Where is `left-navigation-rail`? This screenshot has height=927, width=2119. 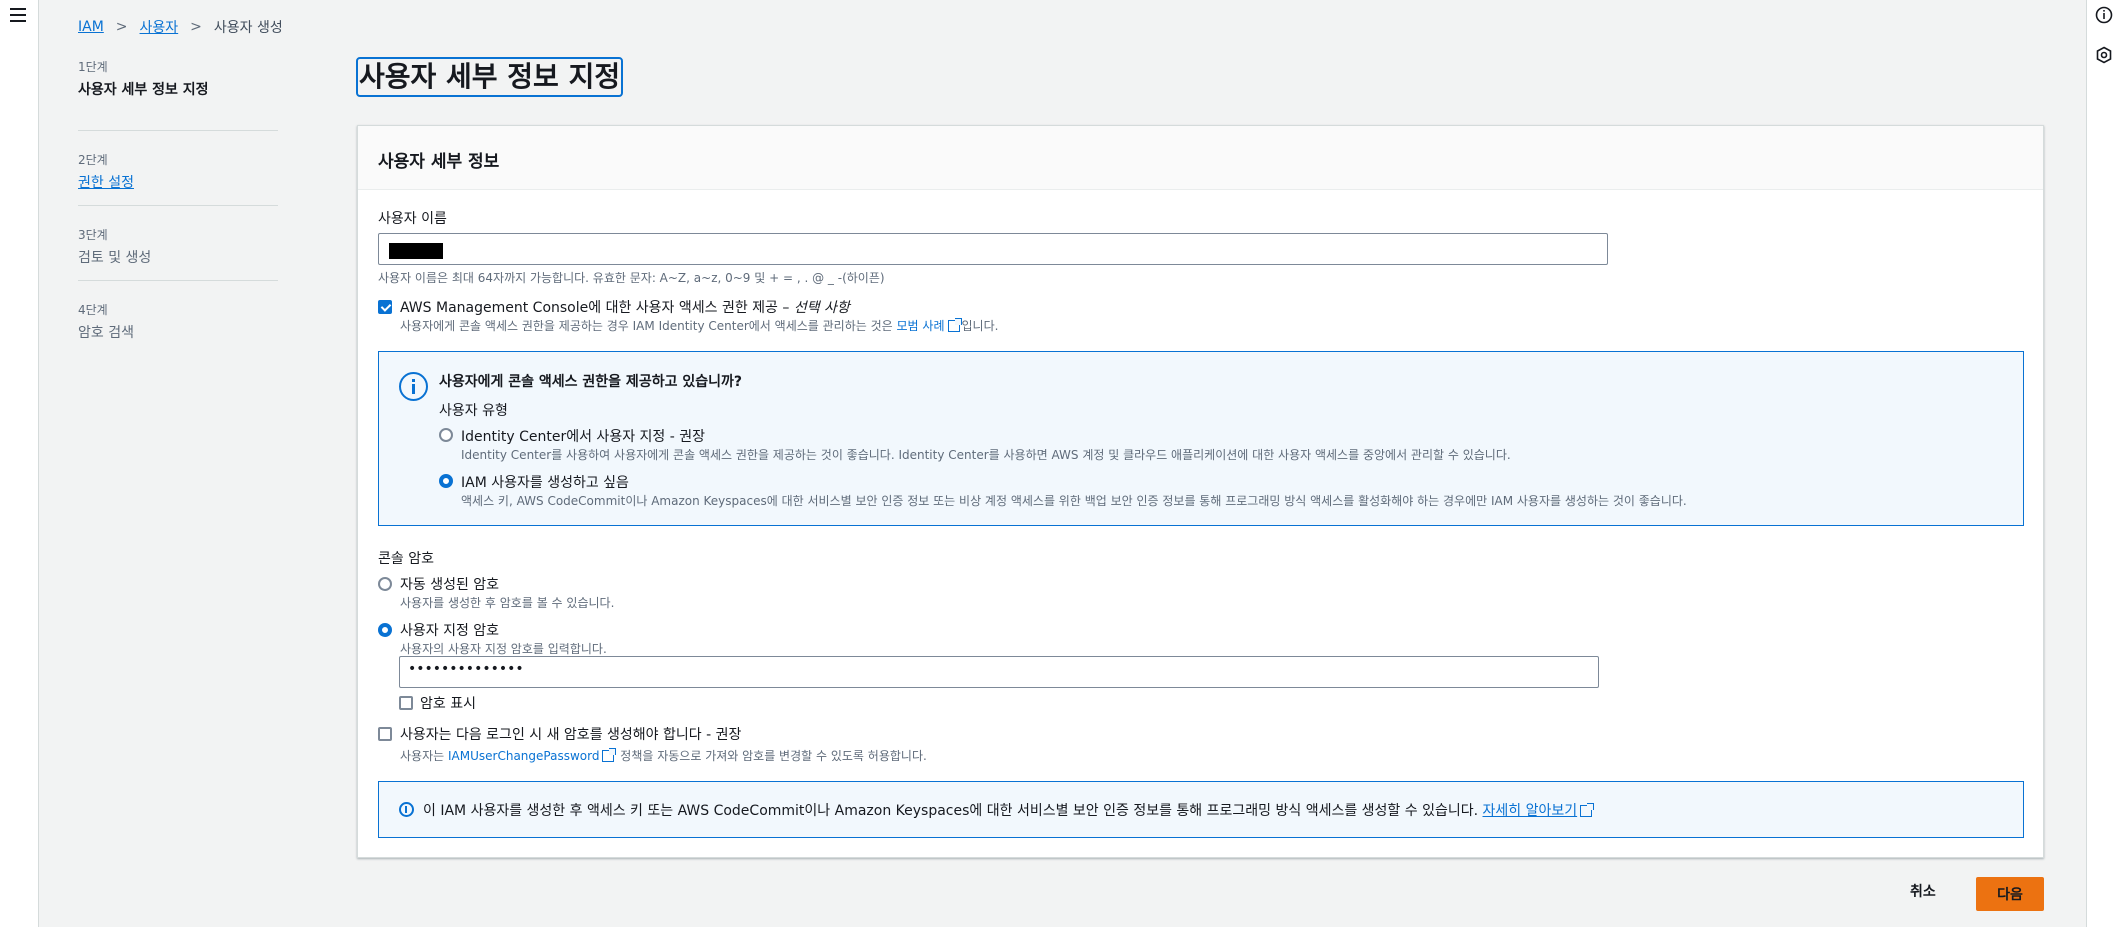
left-navigation-rail is located at coordinates (19, 463).